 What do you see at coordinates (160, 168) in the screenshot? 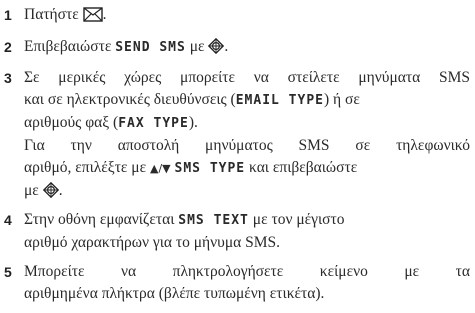
I see `arrow-keys-icon: ▲/▼` at bounding box center [160, 168].